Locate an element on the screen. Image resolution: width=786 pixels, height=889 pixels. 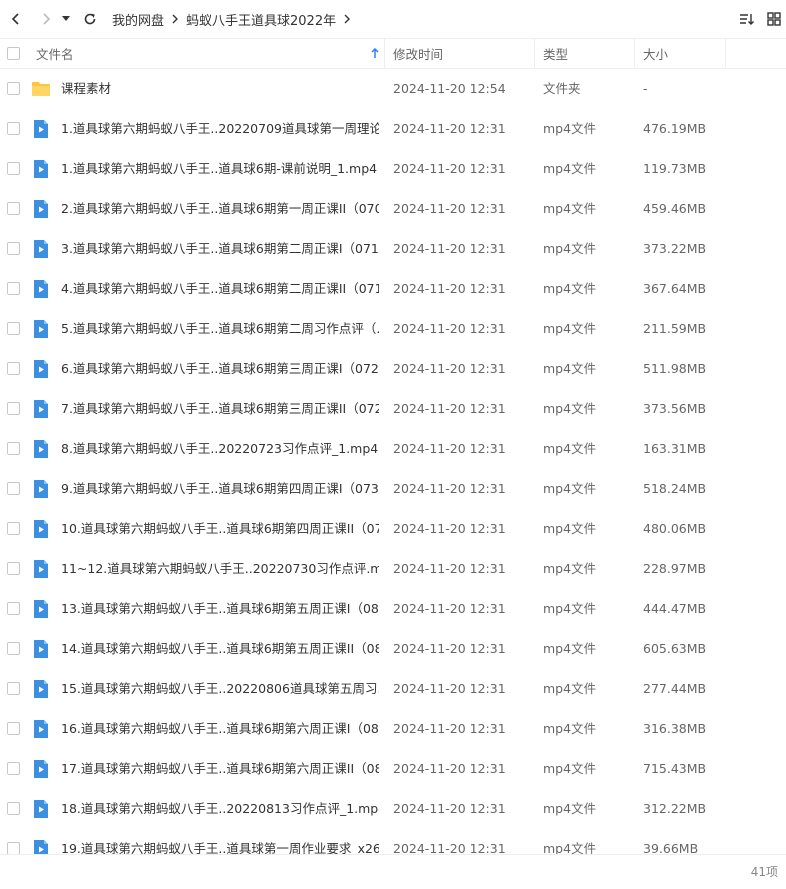
file-size: 312.22MB is located at coordinates (675, 808).